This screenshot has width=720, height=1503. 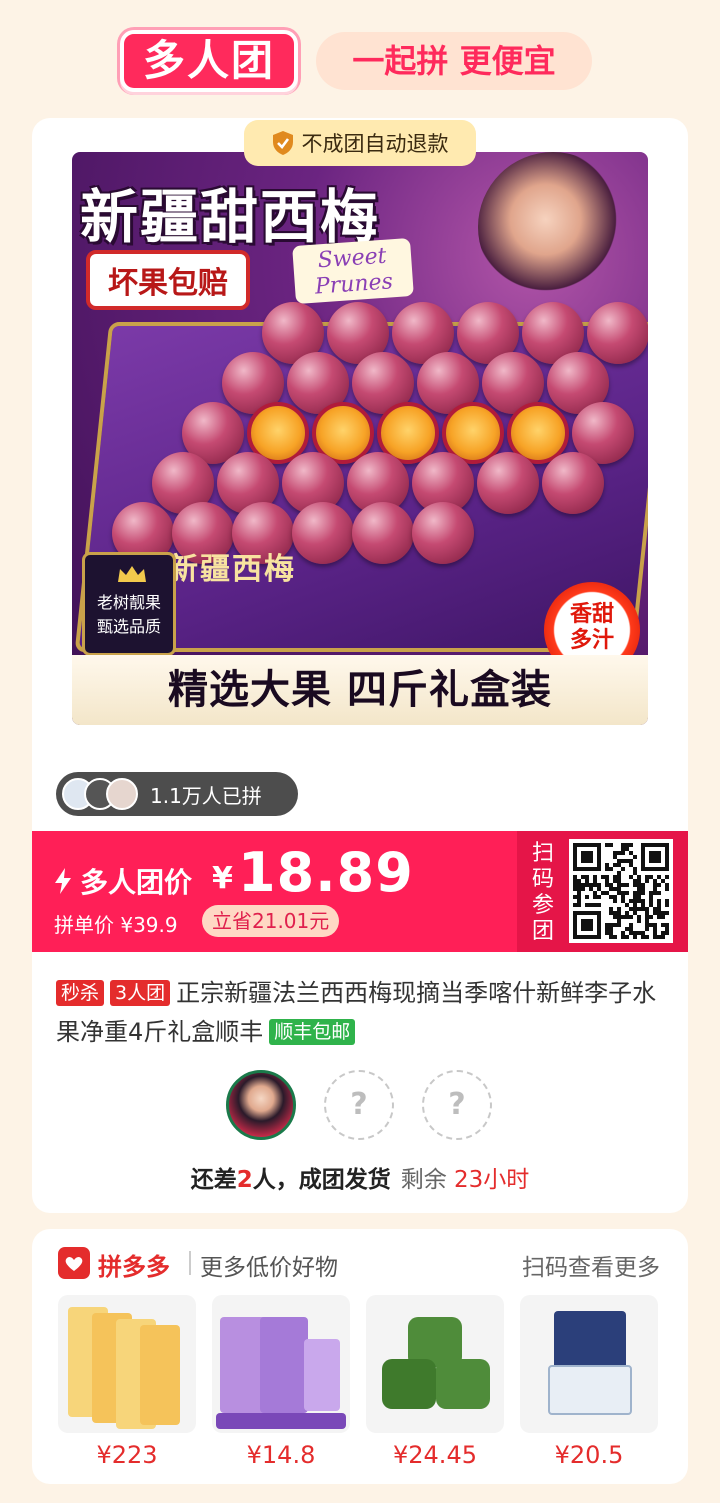 I want to click on need-prefix: 还差, so click(x=213, y=1180).